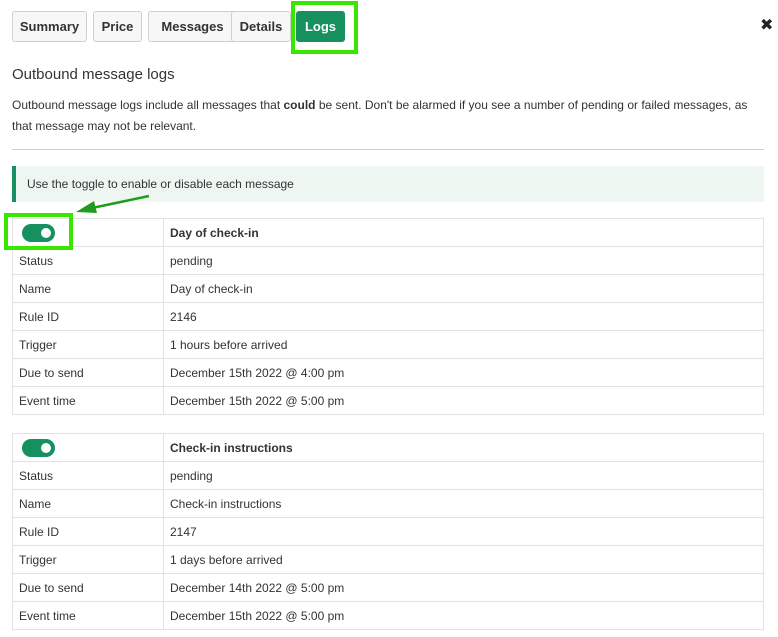 Image resolution: width=778 pixels, height=637 pixels. I want to click on table-header-row: Day of check-in, so click(388, 232).